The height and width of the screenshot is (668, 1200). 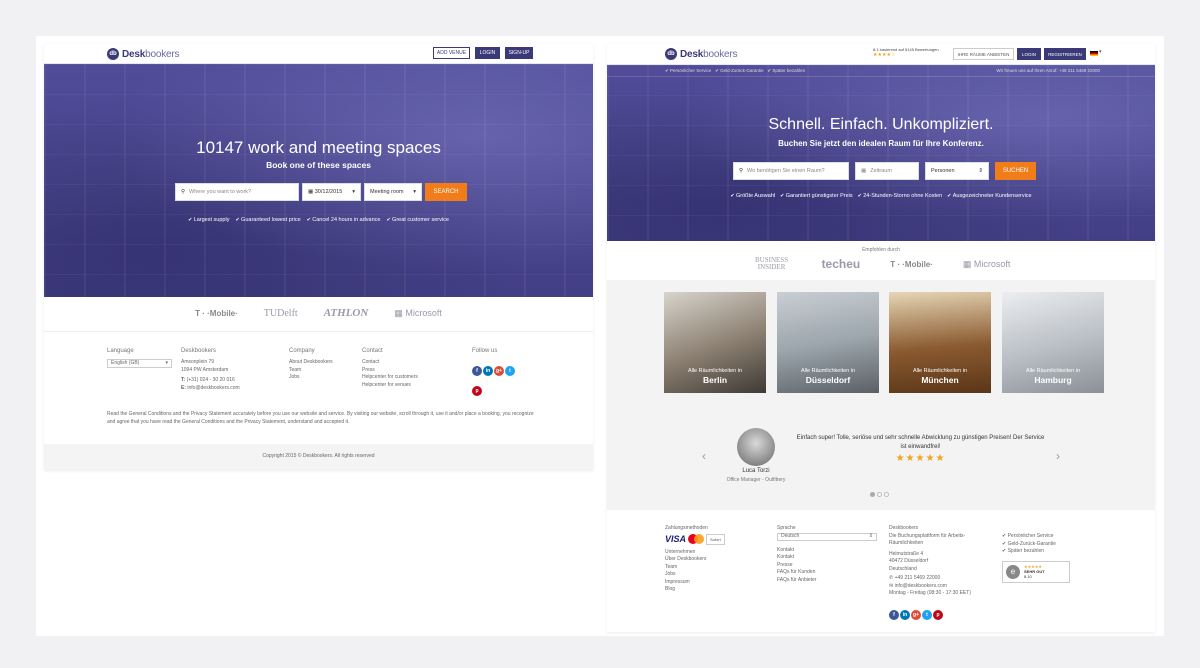 What do you see at coordinates (1015, 171) in the screenshot?
I see `search-button: SUCHEN` at bounding box center [1015, 171].